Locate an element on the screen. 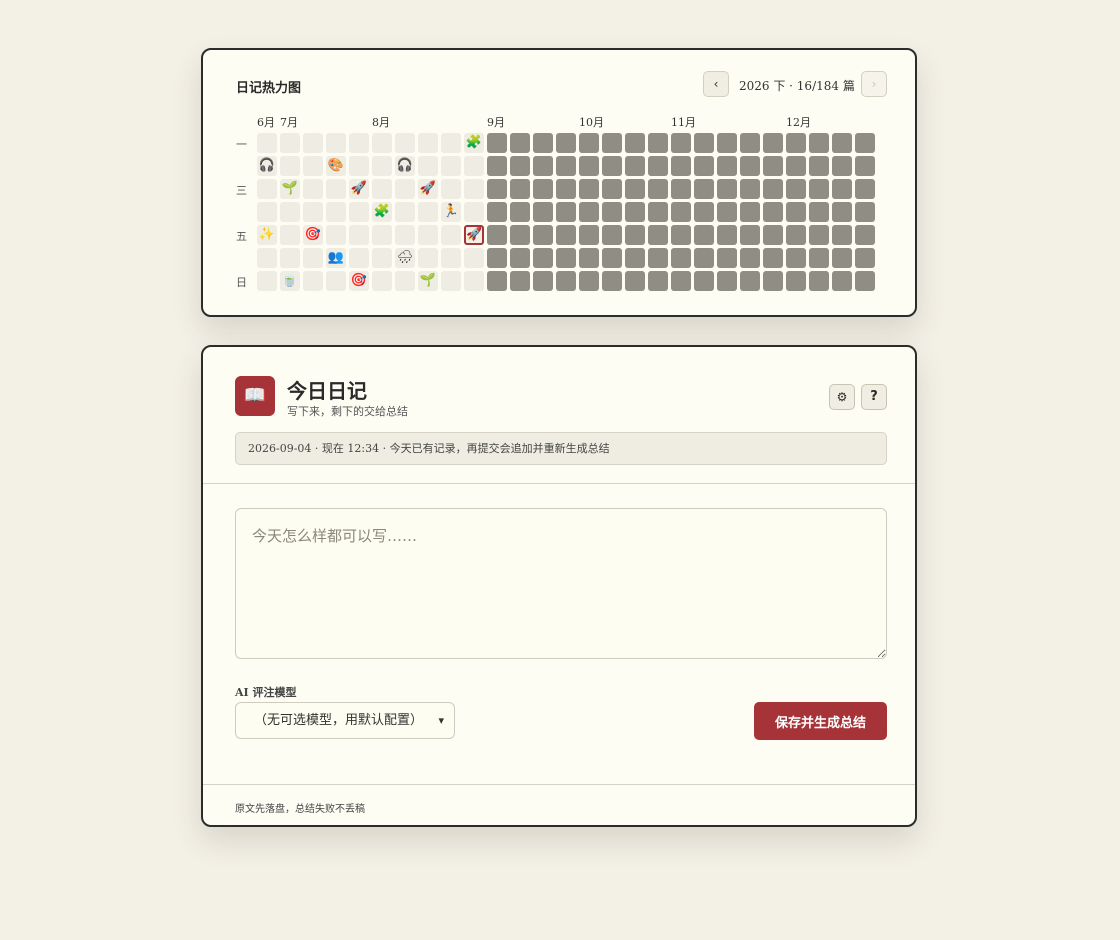 This screenshot has width=1120, height=940. save-and-summarize-button: 保存并生成总结 is located at coordinates (820, 721).